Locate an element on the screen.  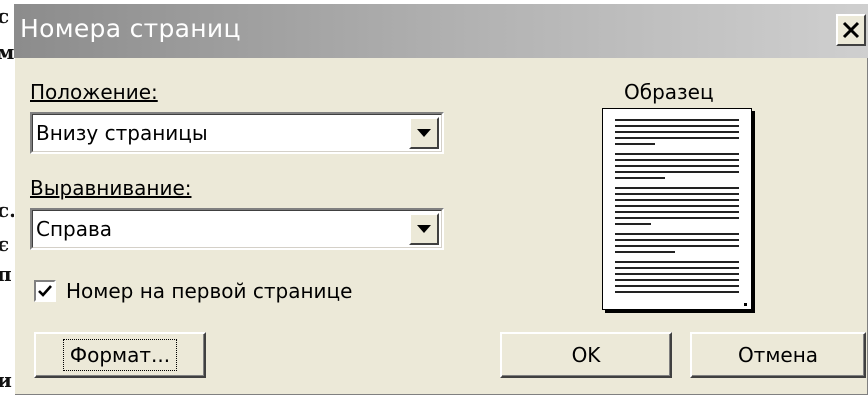
page-preview is located at coordinates (677, 209).